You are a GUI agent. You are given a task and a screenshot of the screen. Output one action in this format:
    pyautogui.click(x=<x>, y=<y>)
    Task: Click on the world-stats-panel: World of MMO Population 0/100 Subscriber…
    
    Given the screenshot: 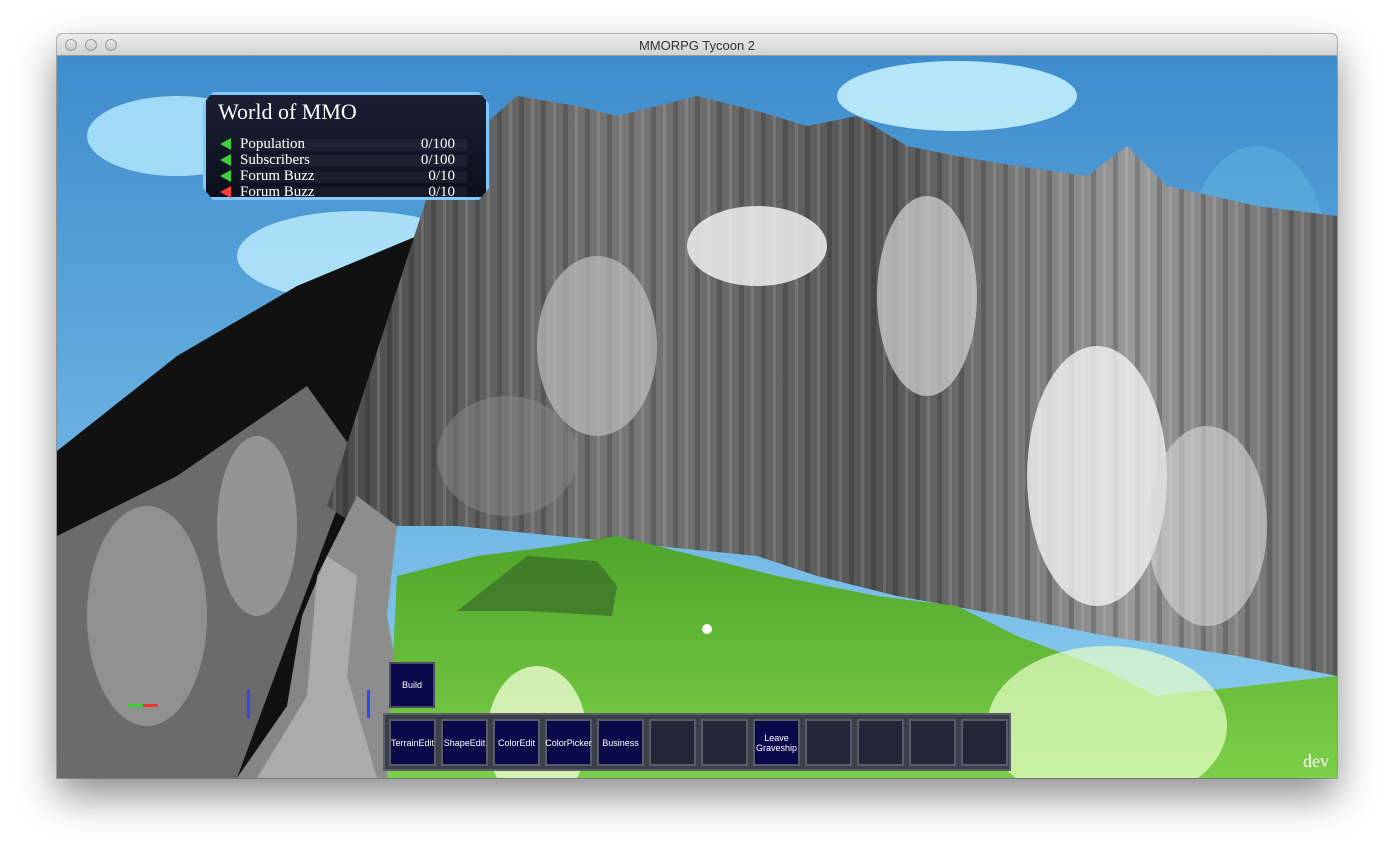 What is the action you would take?
    pyautogui.click(x=346, y=146)
    